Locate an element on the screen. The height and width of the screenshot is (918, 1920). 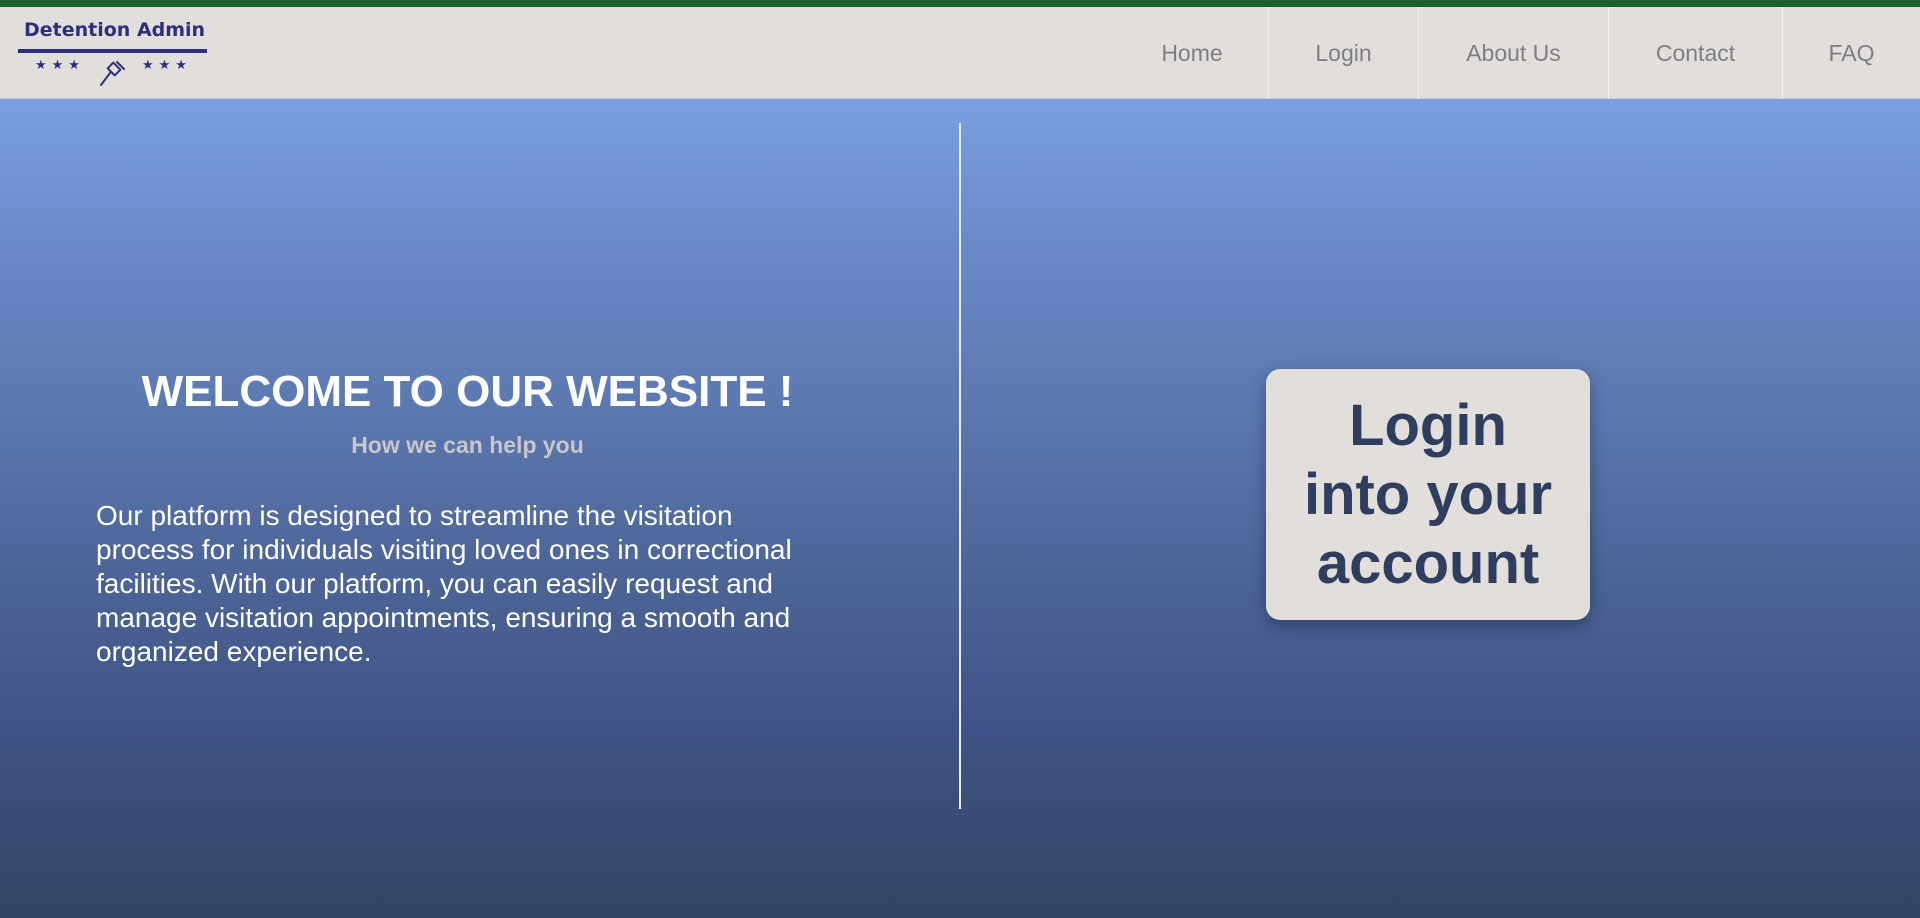
logo-stars-right: ★★★ is located at coordinates (167, 64).